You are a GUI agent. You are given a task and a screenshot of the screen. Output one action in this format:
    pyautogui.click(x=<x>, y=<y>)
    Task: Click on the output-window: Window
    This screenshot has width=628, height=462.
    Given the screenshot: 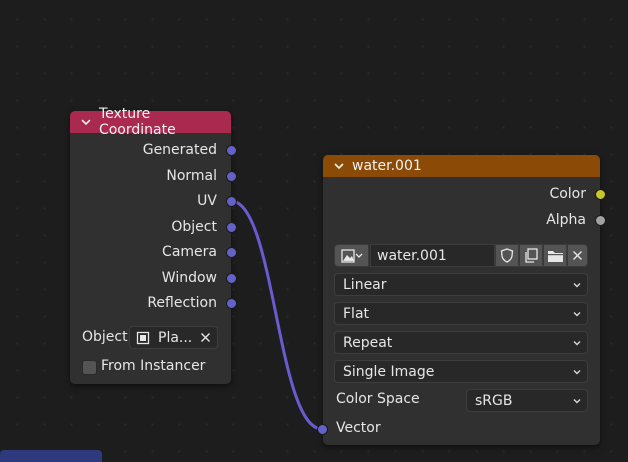 What is the action you would take?
    pyautogui.click(x=189, y=278)
    